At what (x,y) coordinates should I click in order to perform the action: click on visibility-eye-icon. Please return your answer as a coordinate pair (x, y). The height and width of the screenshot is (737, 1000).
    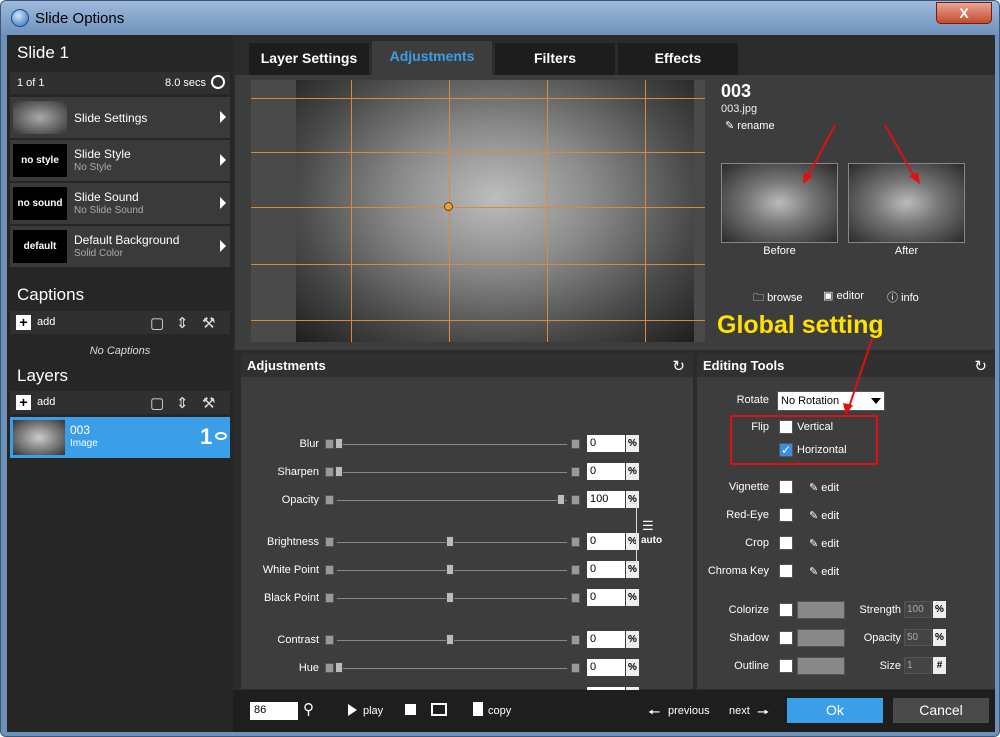
    Looking at the image, I should click on (221, 436).